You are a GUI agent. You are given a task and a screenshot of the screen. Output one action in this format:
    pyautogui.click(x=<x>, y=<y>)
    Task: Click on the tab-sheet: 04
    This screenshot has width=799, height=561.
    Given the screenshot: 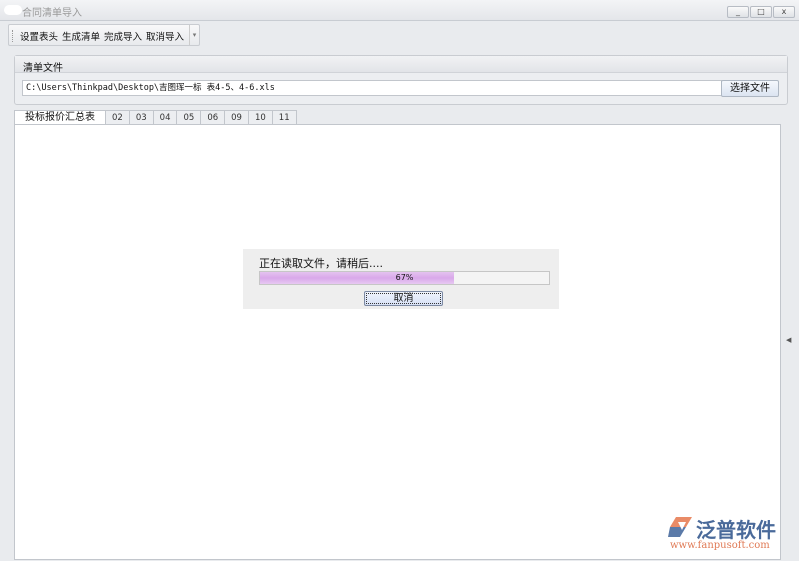 What is the action you would take?
    pyautogui.click(x=165, y=117)
    